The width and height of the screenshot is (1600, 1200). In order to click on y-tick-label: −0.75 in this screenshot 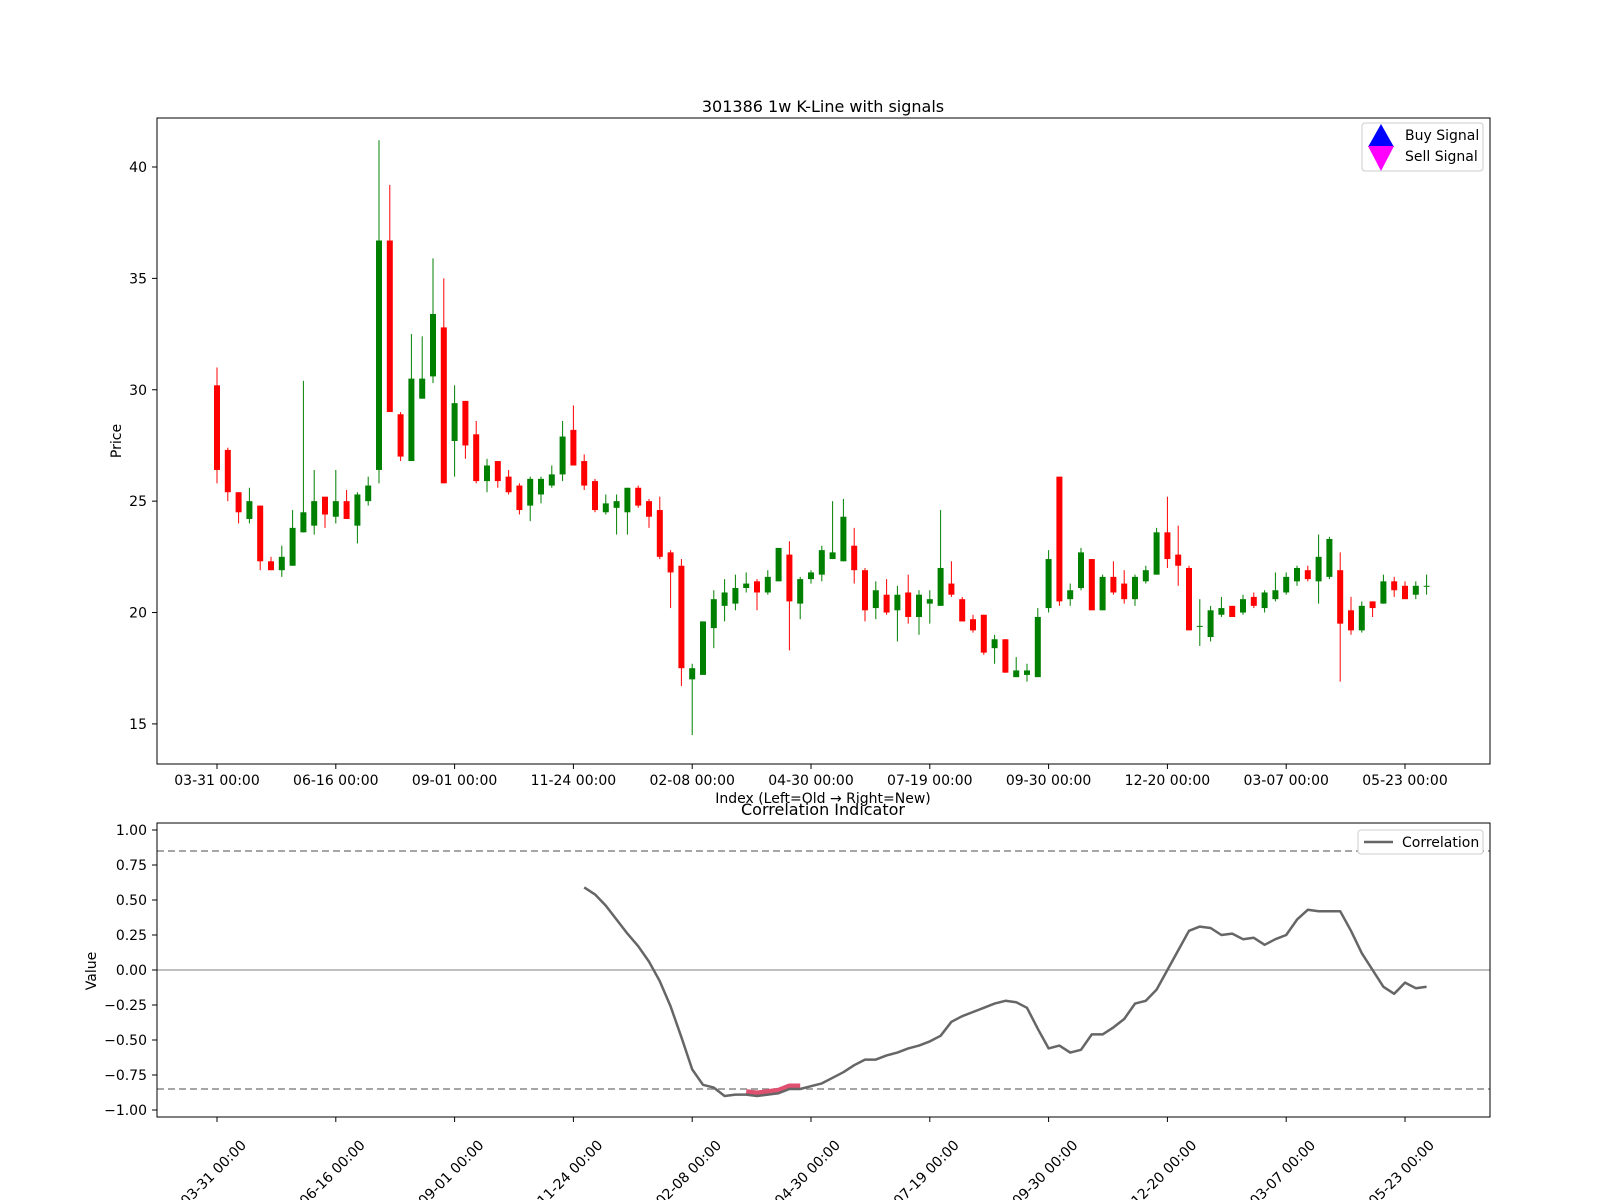, I will do `click(125, 1076)`.